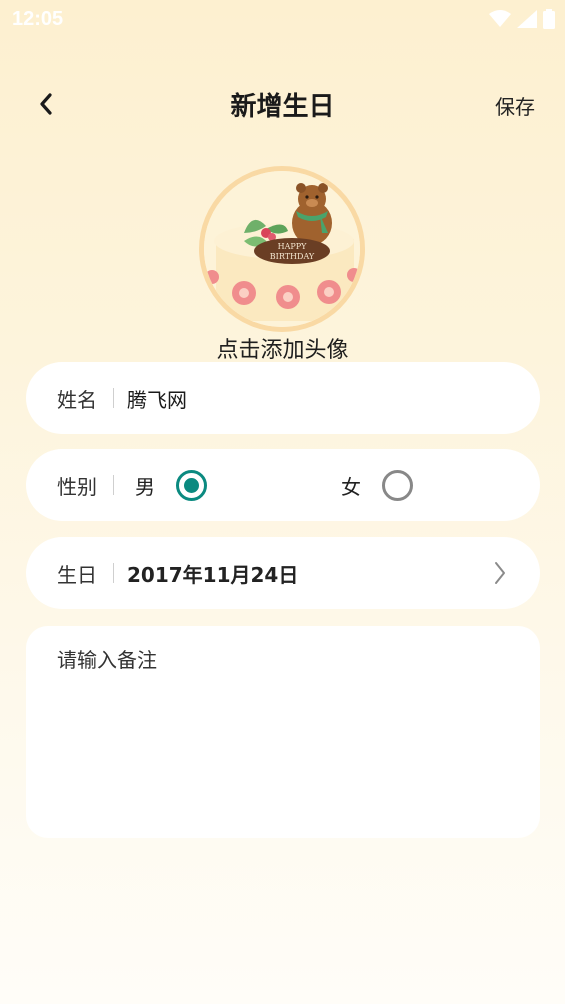  I want to click on birthday-label: 生日, so click(77, 574).